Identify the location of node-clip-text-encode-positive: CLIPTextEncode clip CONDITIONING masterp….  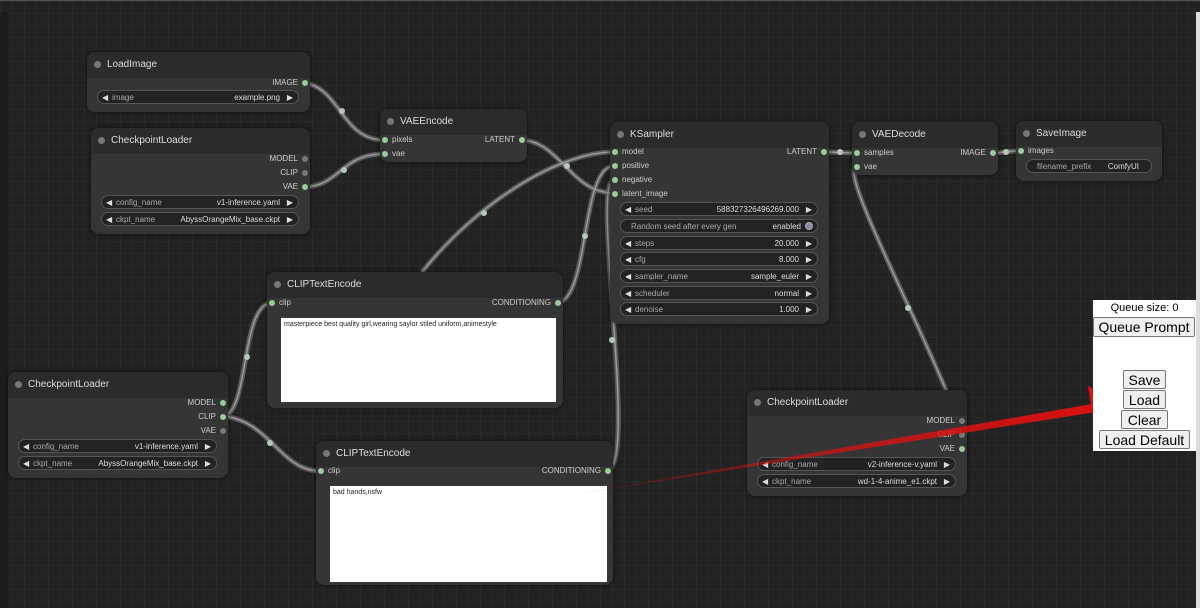
(415, 340).